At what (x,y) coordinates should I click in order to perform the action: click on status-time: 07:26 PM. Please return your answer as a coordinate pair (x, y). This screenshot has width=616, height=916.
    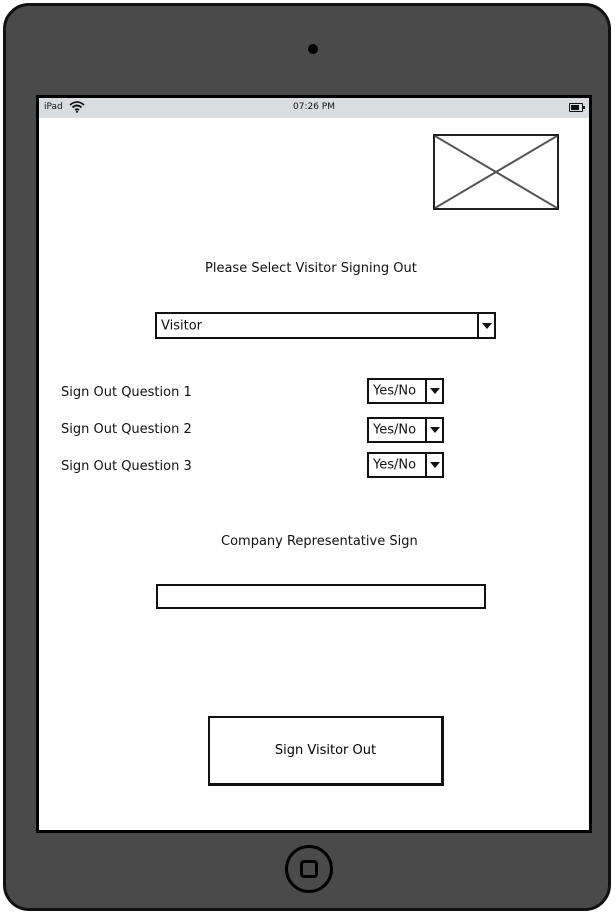
    Looking at the image, I should click on (314, 107).